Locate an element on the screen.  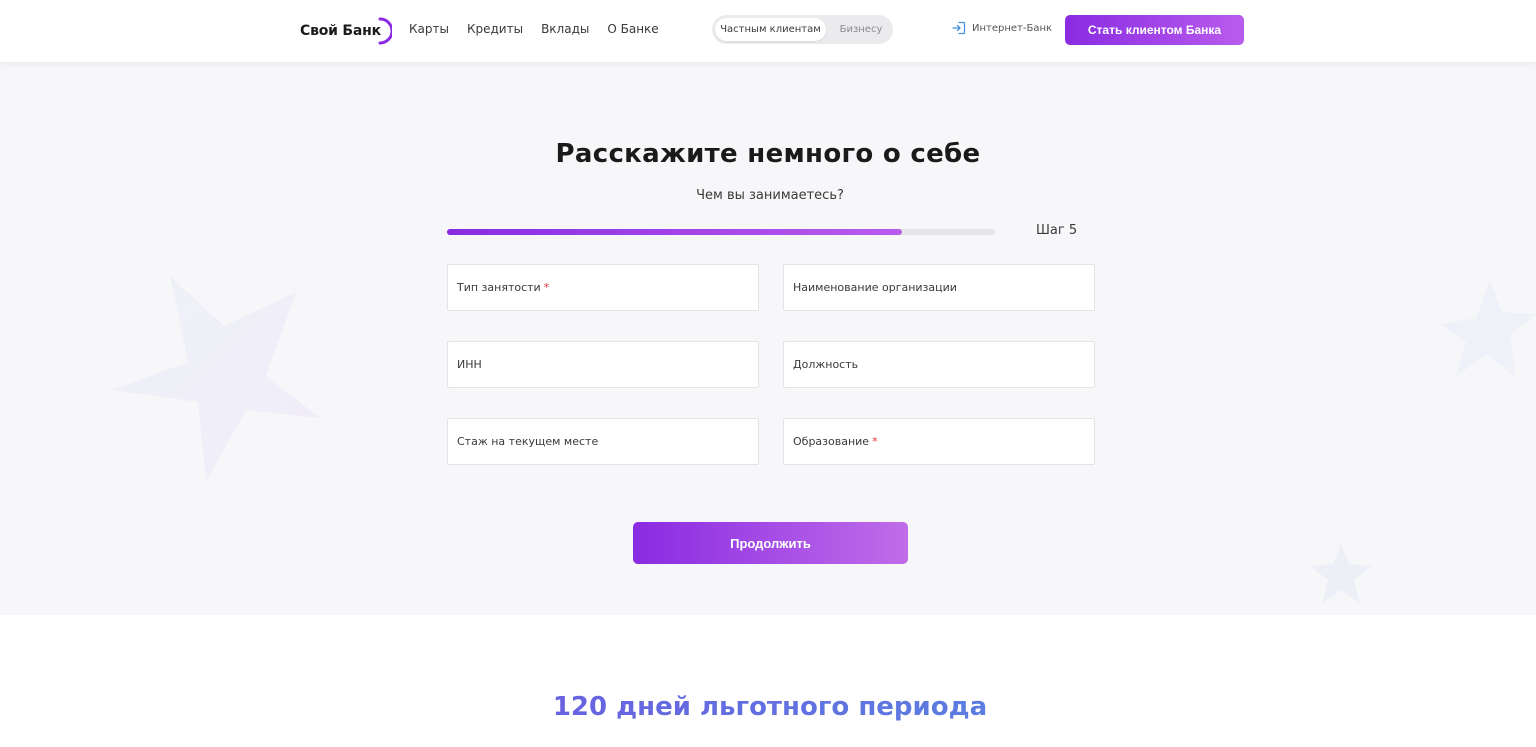
client-type-toggle: Частным клиентам Бизнесу is located at coordinates (802, 29).